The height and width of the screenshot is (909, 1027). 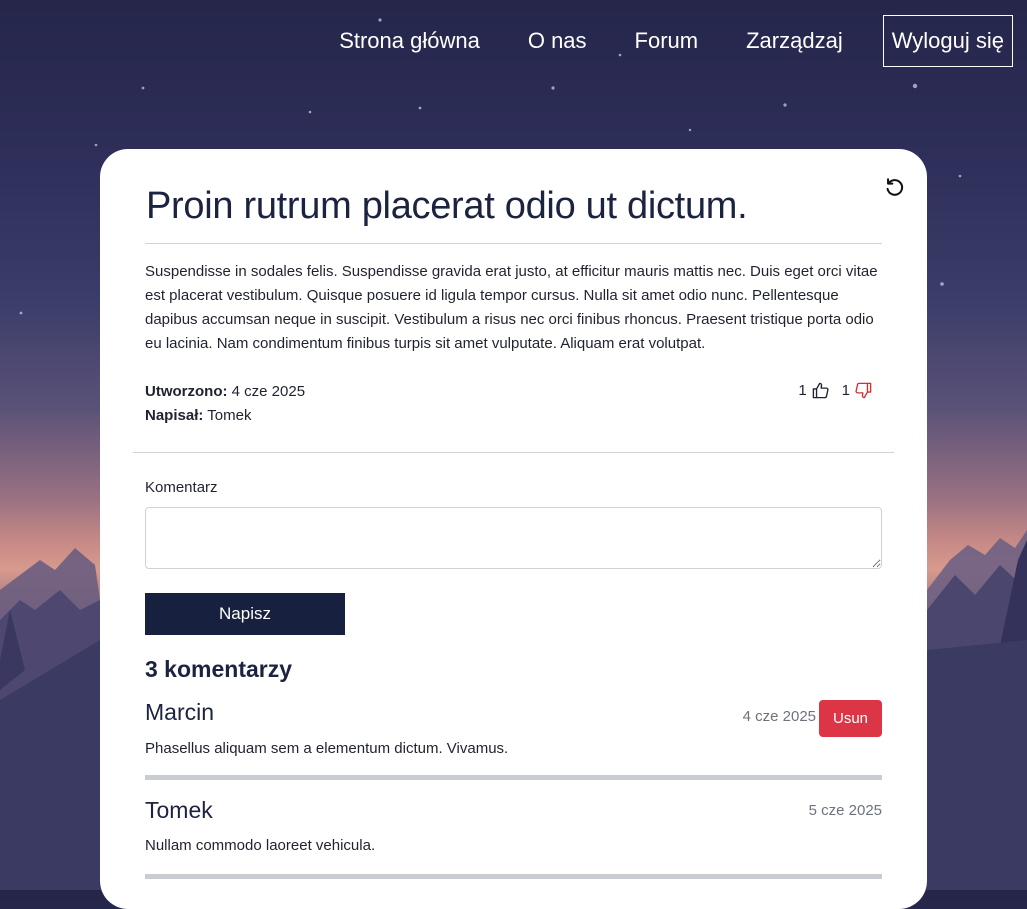 What do you see at coordinates (219, 669) in the screenshot?
I see `comments-heading: 3 komentarzy` at bounding box center [219, 669].